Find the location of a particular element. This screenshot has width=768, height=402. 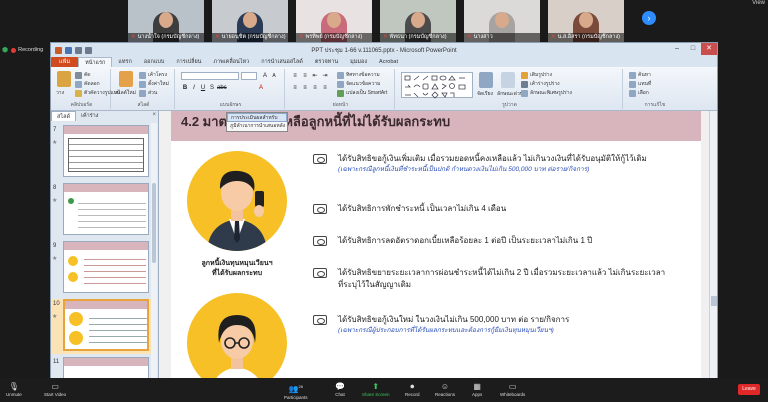

maximize-button: □ is located at coordinates (693, 49).